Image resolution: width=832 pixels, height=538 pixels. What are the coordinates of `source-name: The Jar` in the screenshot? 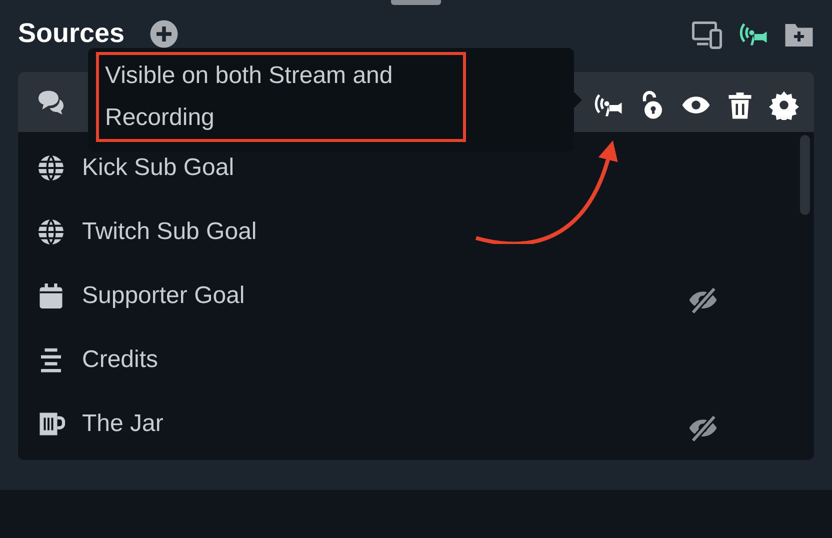 It's located at (123, 424).